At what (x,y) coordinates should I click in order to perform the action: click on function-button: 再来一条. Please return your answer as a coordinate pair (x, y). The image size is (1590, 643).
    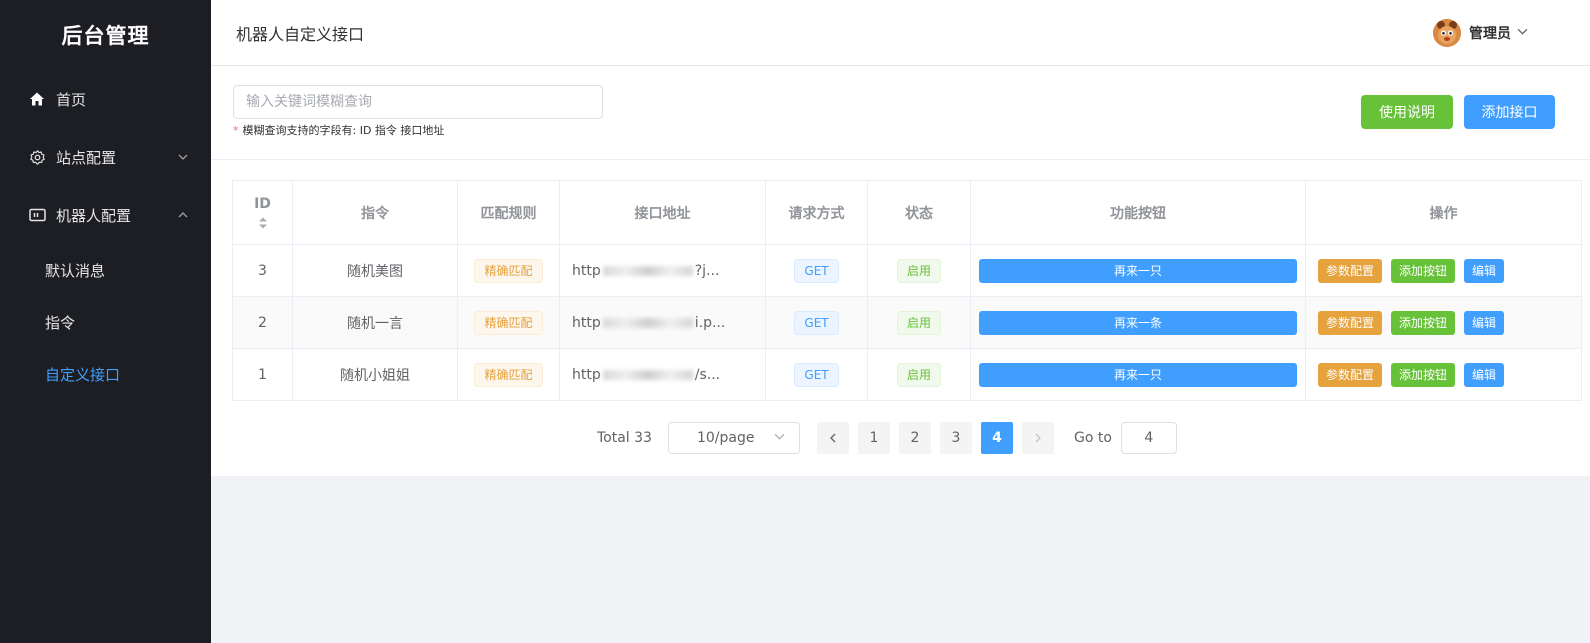
    Looking at the image, I should click on (1138, 322).